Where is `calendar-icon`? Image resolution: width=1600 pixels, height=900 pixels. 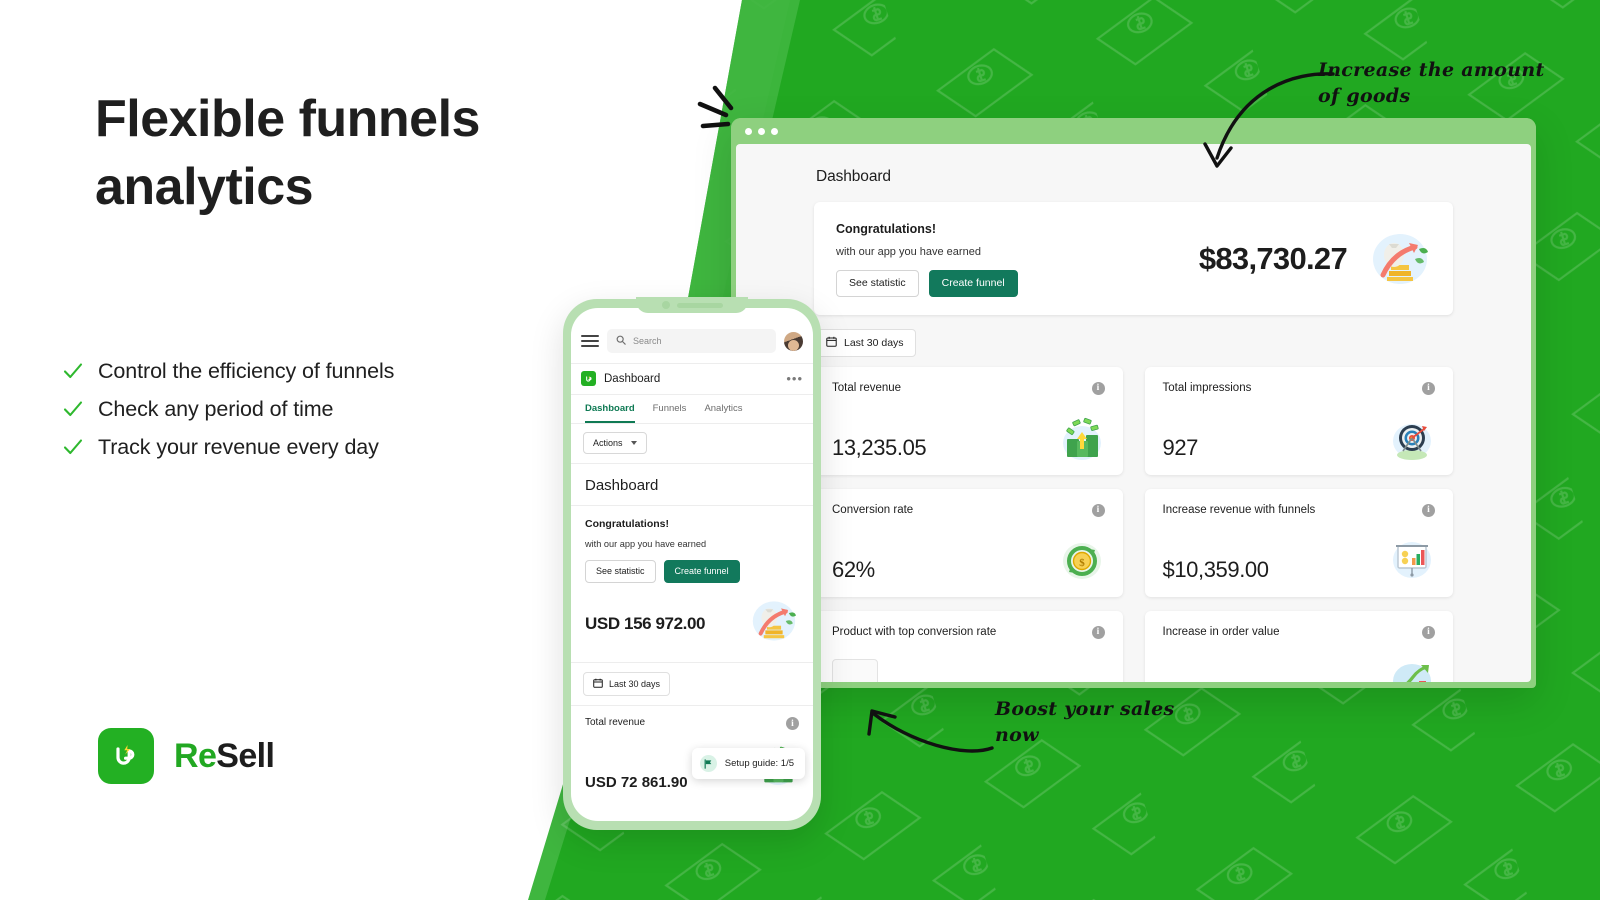 calendar-icon is located at coordinates (831, 343).